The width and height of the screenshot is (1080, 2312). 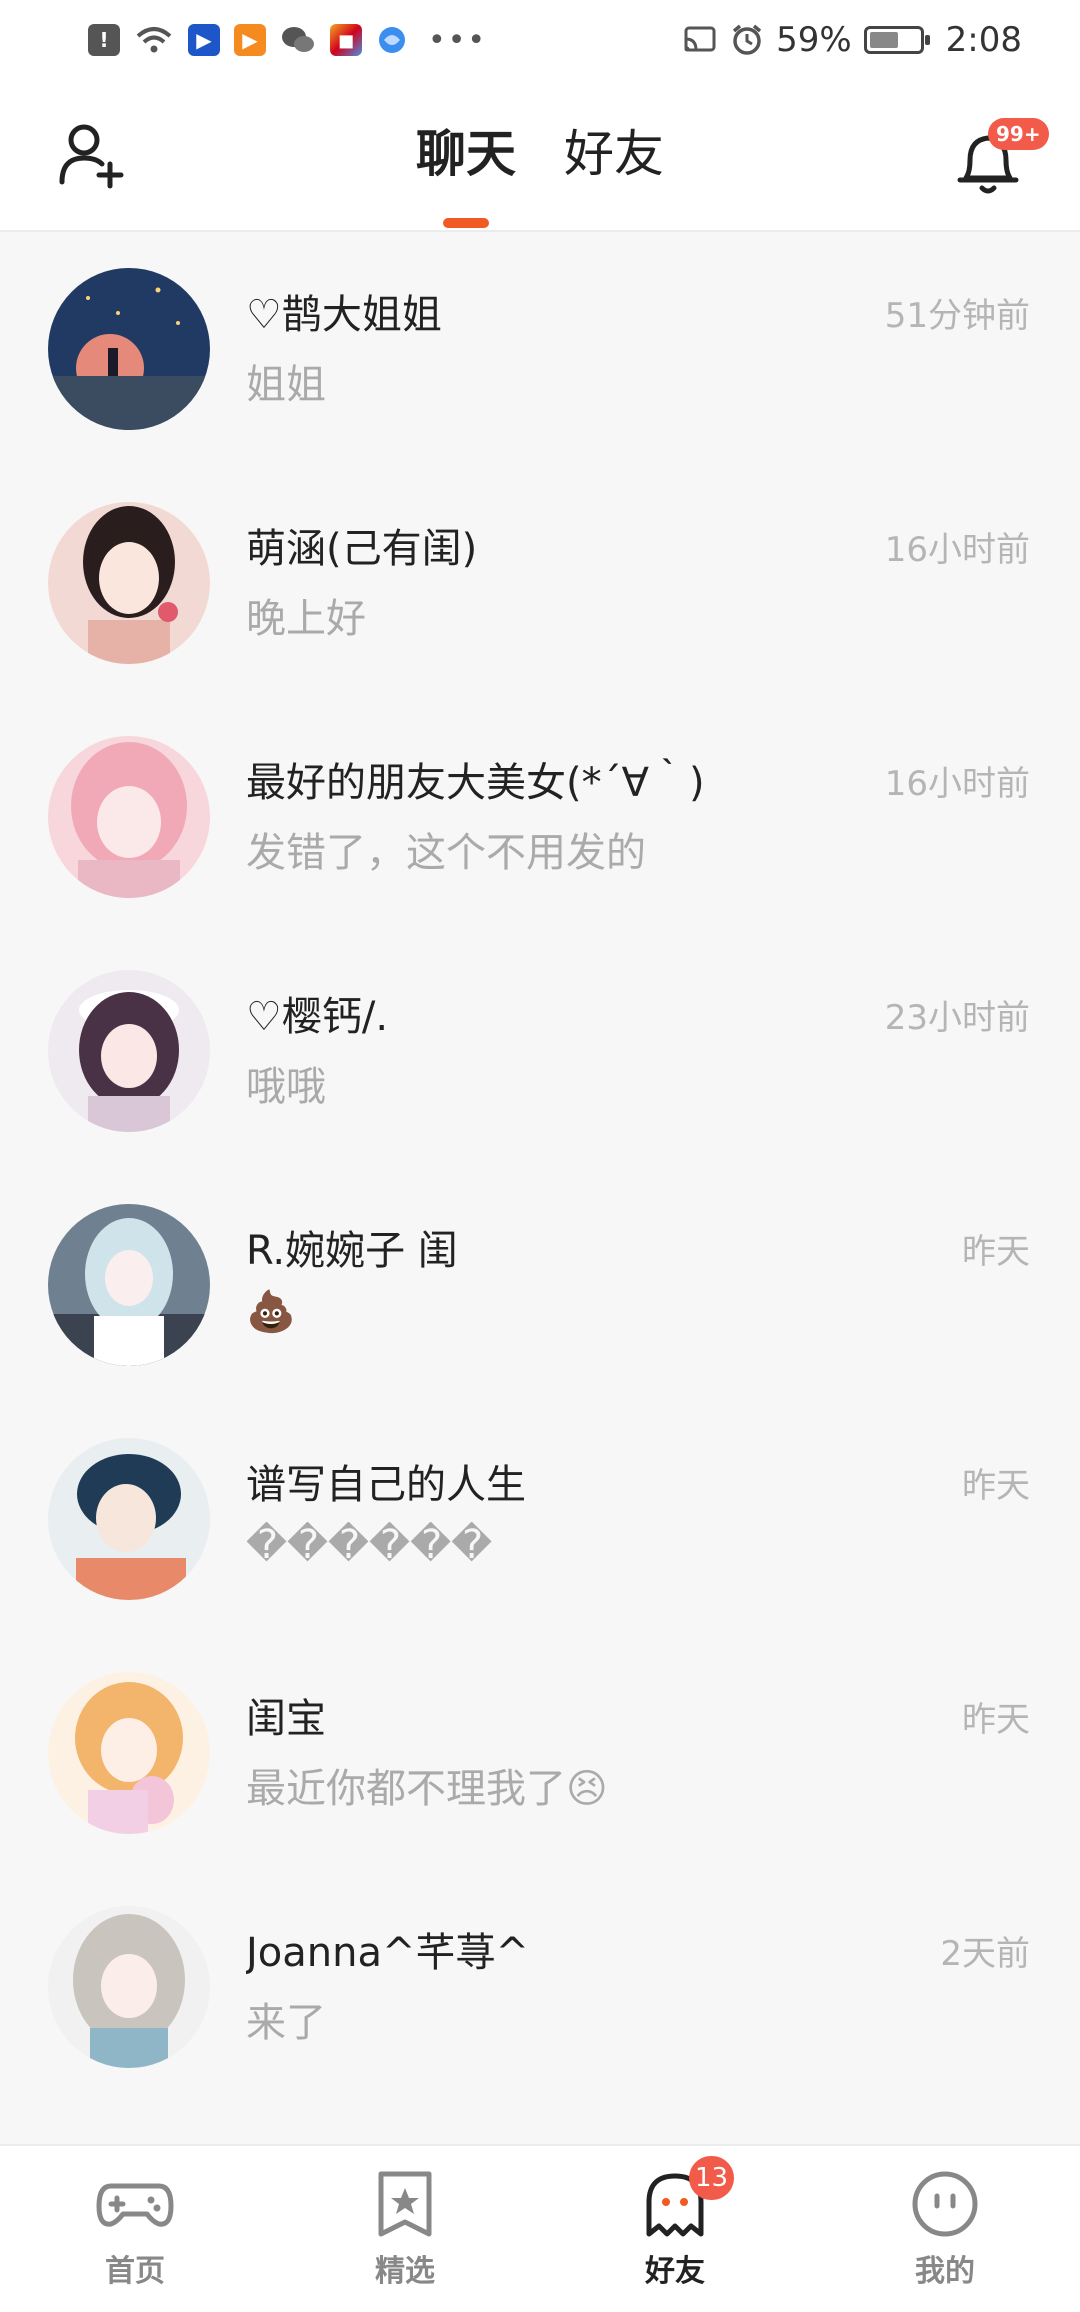 I want to click on chat-name: ♡樱钙/., so click(x=317, y=1017).